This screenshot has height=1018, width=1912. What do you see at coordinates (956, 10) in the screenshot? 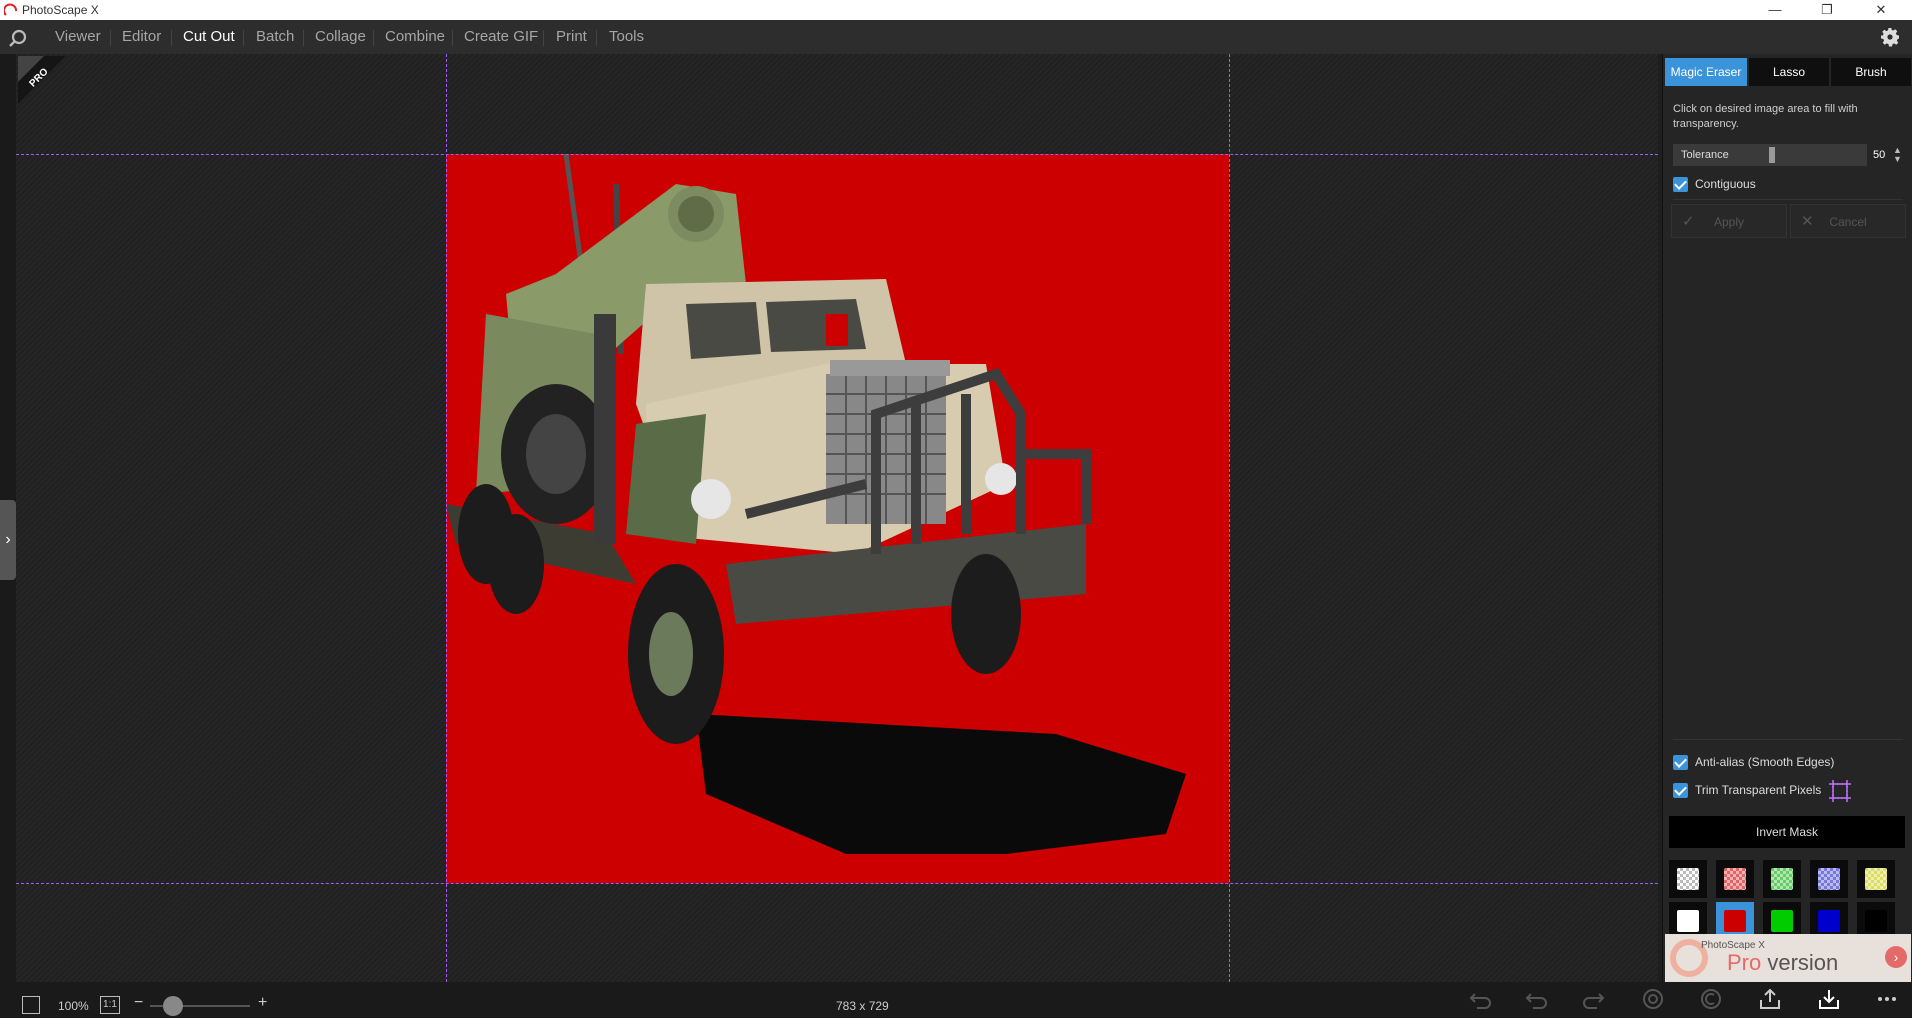
I see `title-bar: PhotoScape X — ❐ ✕` at bounding box center [956, 10].